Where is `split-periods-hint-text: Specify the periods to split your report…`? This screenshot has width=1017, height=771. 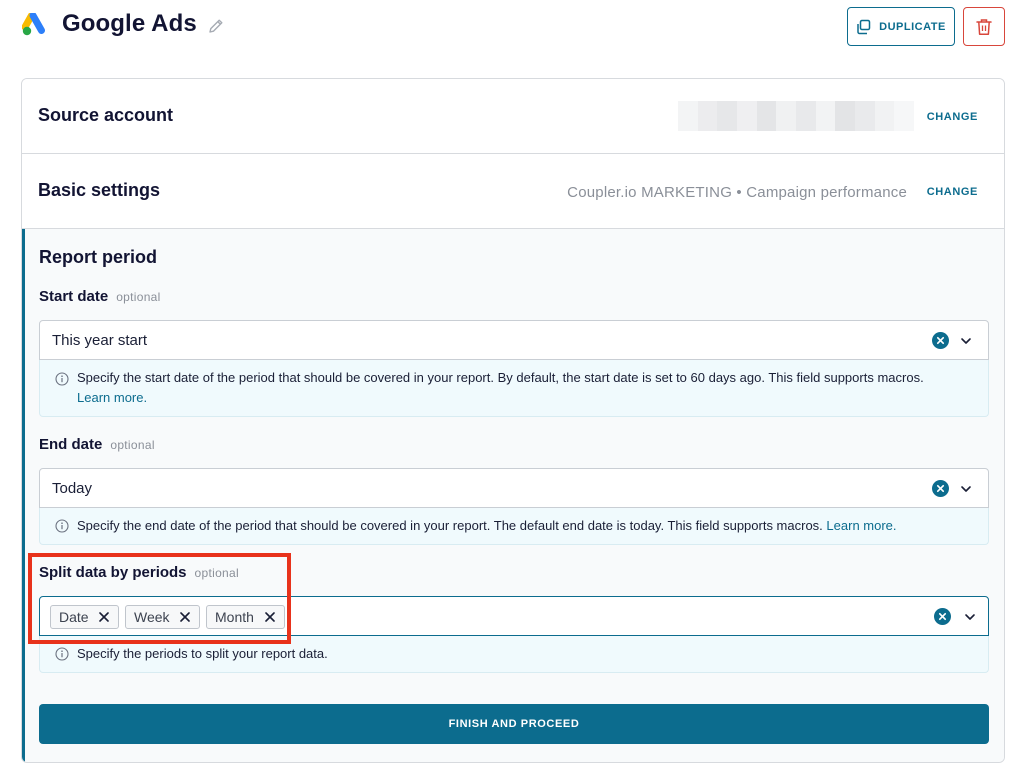
split-periods-hint-text: Specify the periods to split your report… is located at coordinates (202, 653).